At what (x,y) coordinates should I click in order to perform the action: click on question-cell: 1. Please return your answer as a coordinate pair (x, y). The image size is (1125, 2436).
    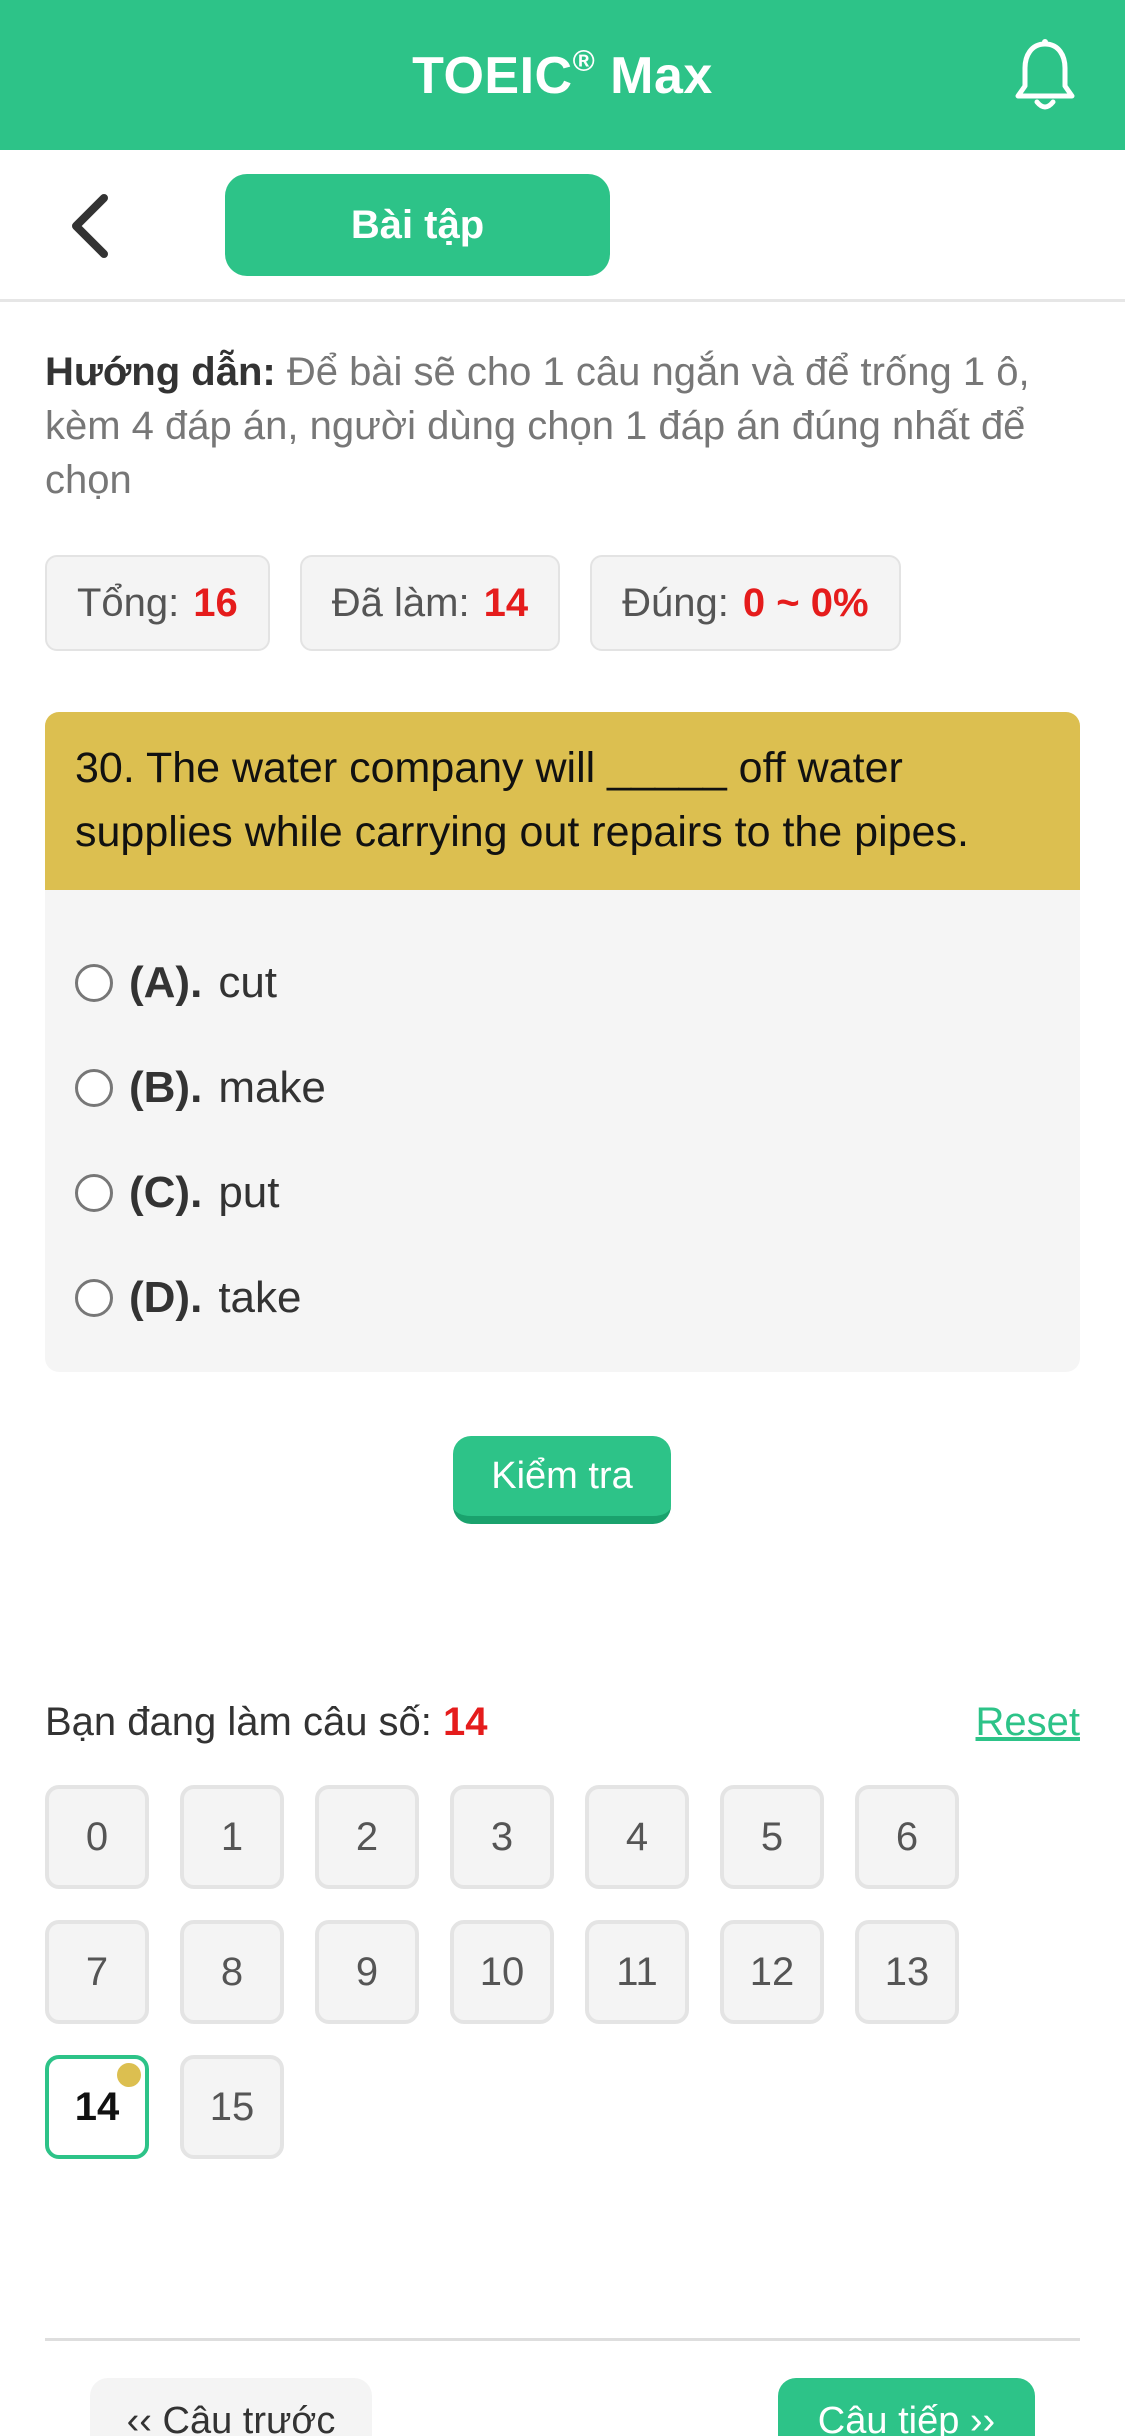
    Looking at the image, I should click on (232, 1837).